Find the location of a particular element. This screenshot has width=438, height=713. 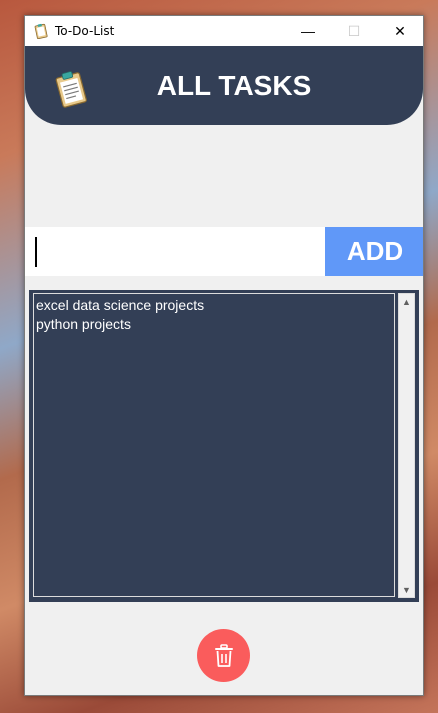

header-banner: ALL TASKS is located at coordinates (224, 85).